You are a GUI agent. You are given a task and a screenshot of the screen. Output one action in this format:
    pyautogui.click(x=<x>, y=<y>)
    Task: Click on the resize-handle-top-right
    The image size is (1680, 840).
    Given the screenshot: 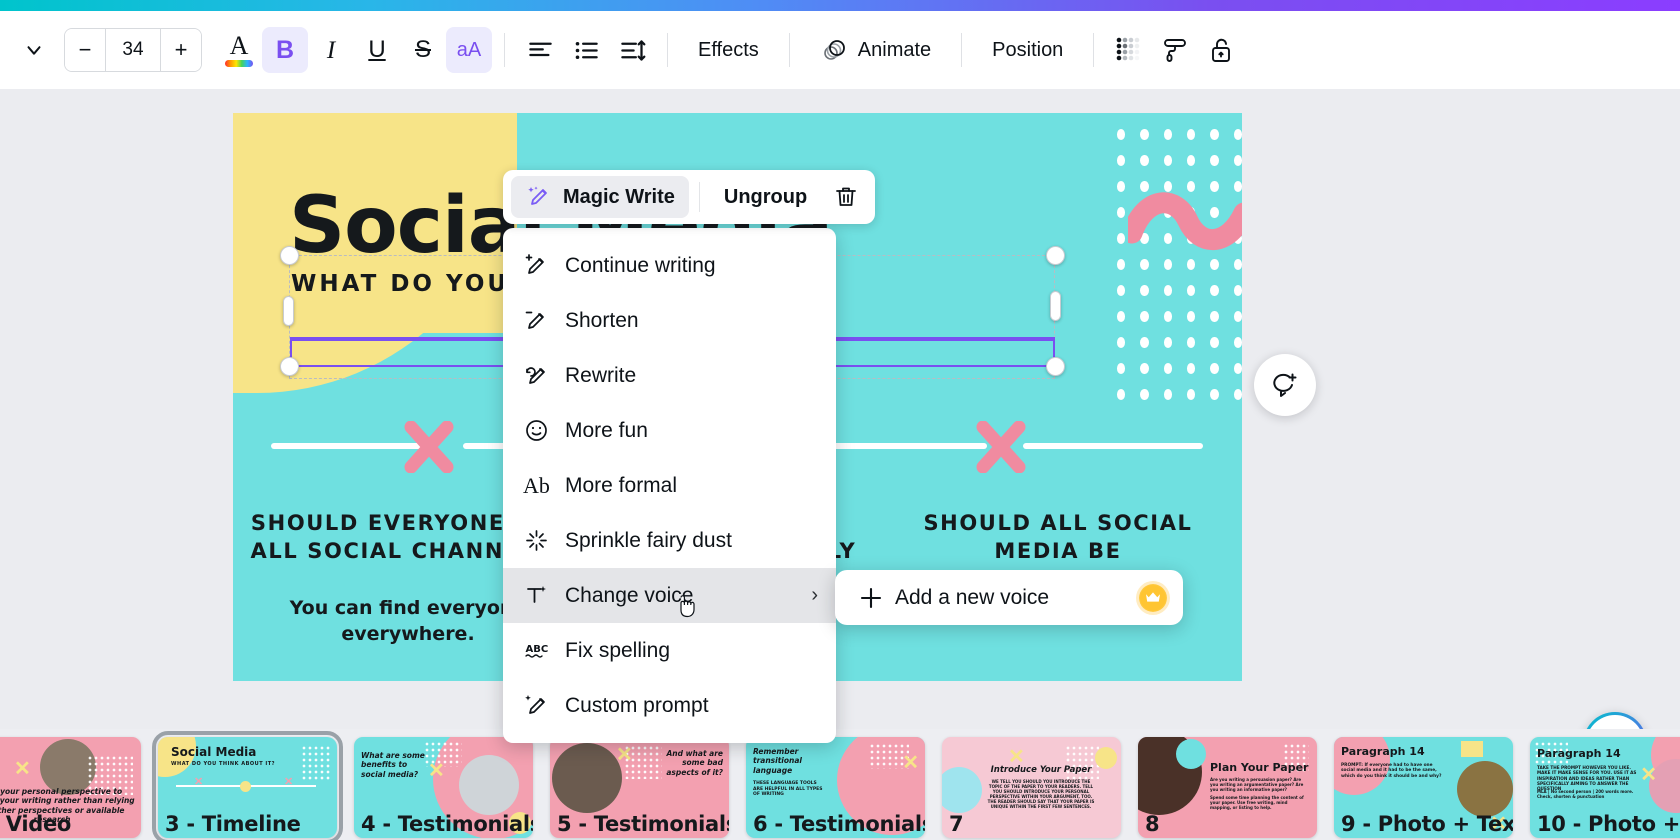 What is the action you would take?
    pyautogui.click(x=1055, y=255)
    